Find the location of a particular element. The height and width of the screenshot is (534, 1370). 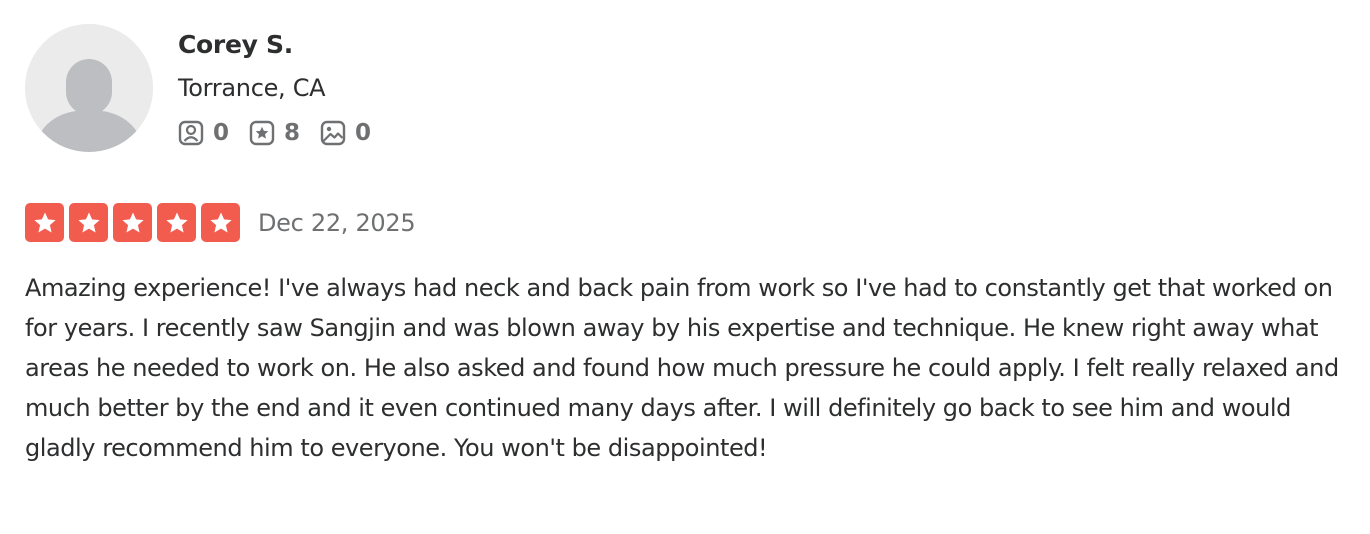

user-stats: 0 8 0 is located at coordinates (284, 133).